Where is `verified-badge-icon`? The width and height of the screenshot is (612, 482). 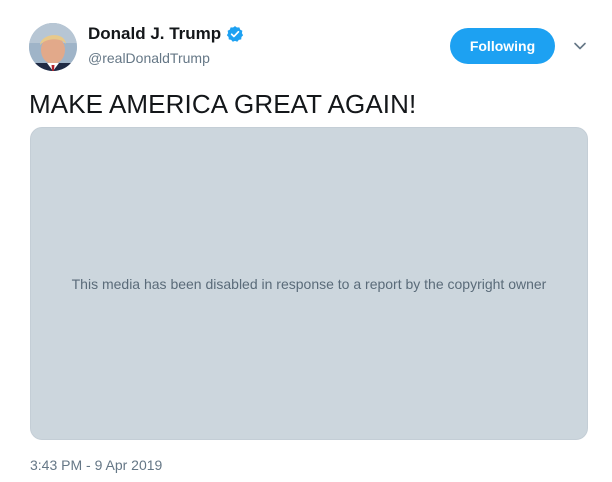
verified-badge-icon is located at coordinates (235, 34).